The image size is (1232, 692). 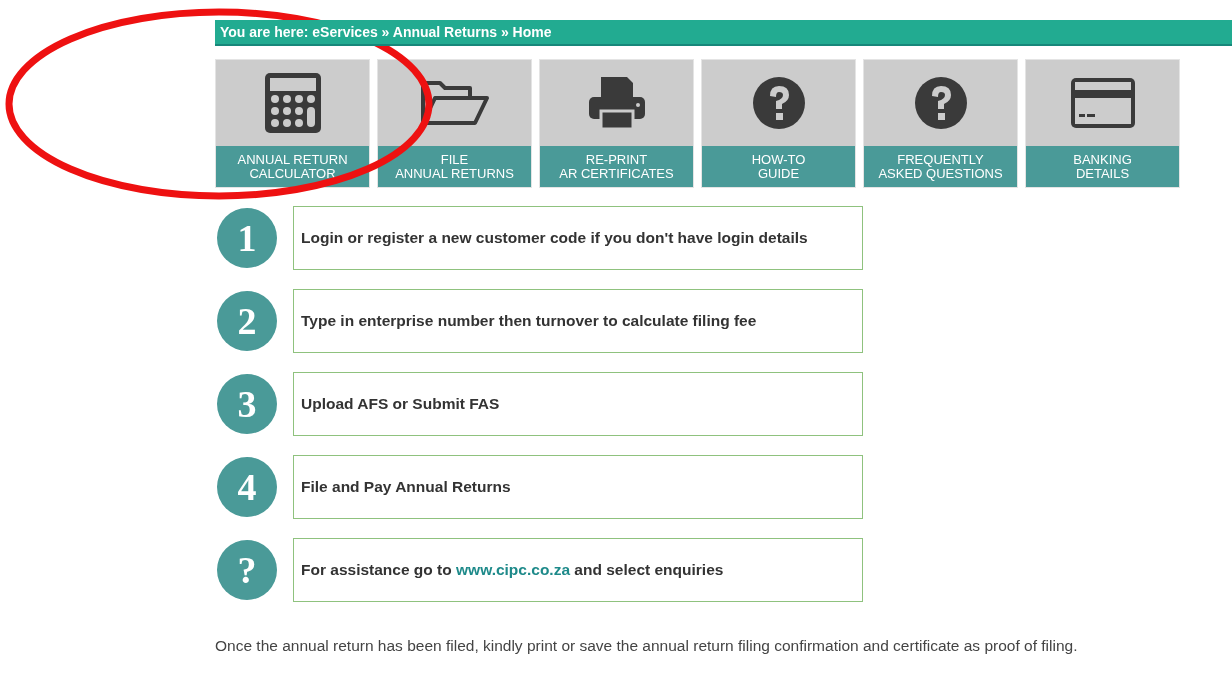 What do you see at coordinates (247, 238) in the screenshot?
I see `step-number: 1` at bounding box center [247, 238].